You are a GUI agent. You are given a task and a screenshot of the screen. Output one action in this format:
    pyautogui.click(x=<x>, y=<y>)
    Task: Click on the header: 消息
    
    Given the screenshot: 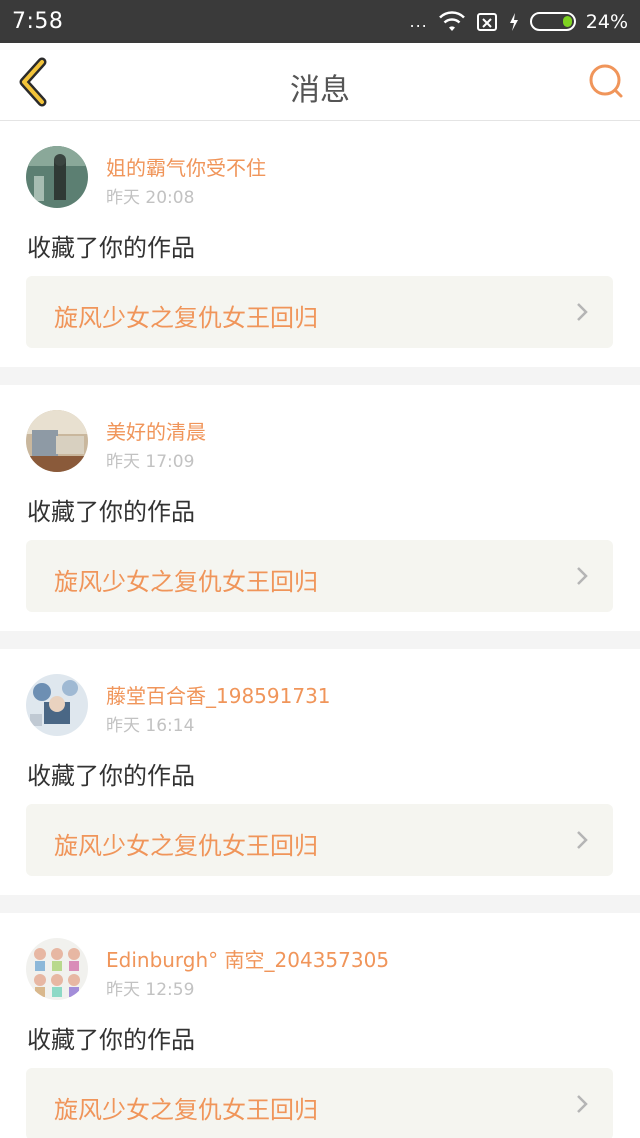 What is the action you would take?
    pyautogui.click(x=320, y=82)
    